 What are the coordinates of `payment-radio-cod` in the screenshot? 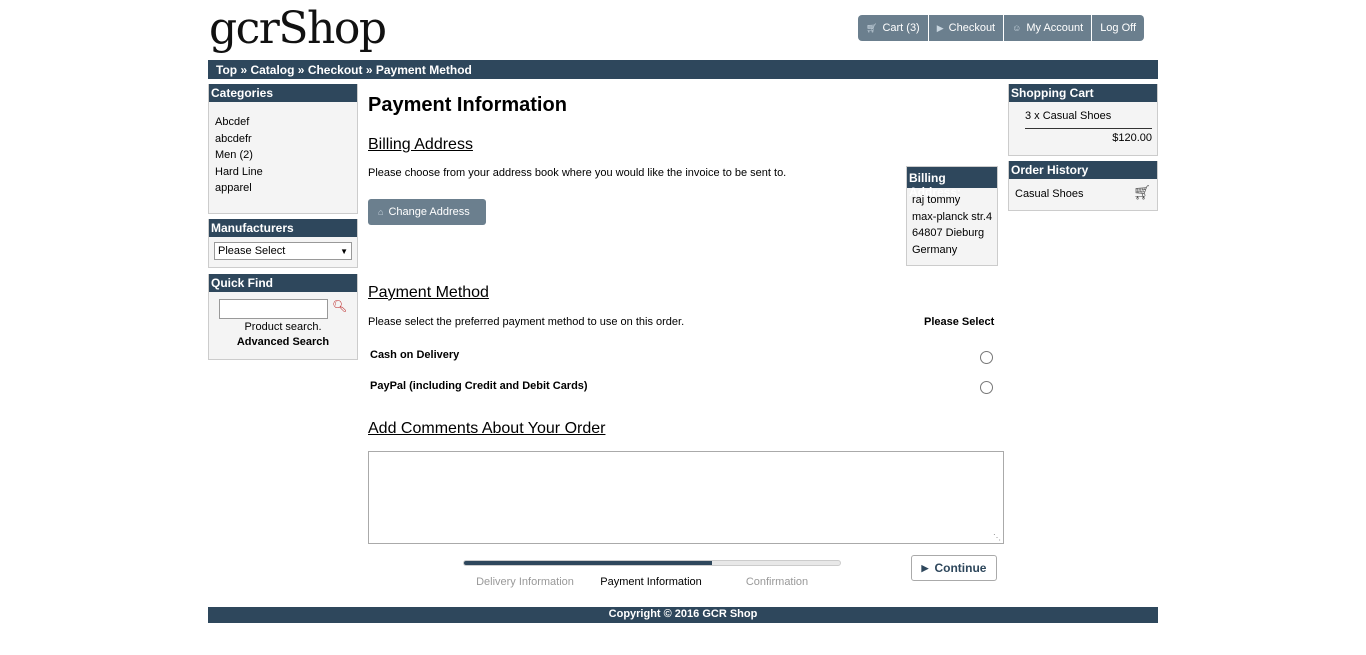 It's located at (986, 357).